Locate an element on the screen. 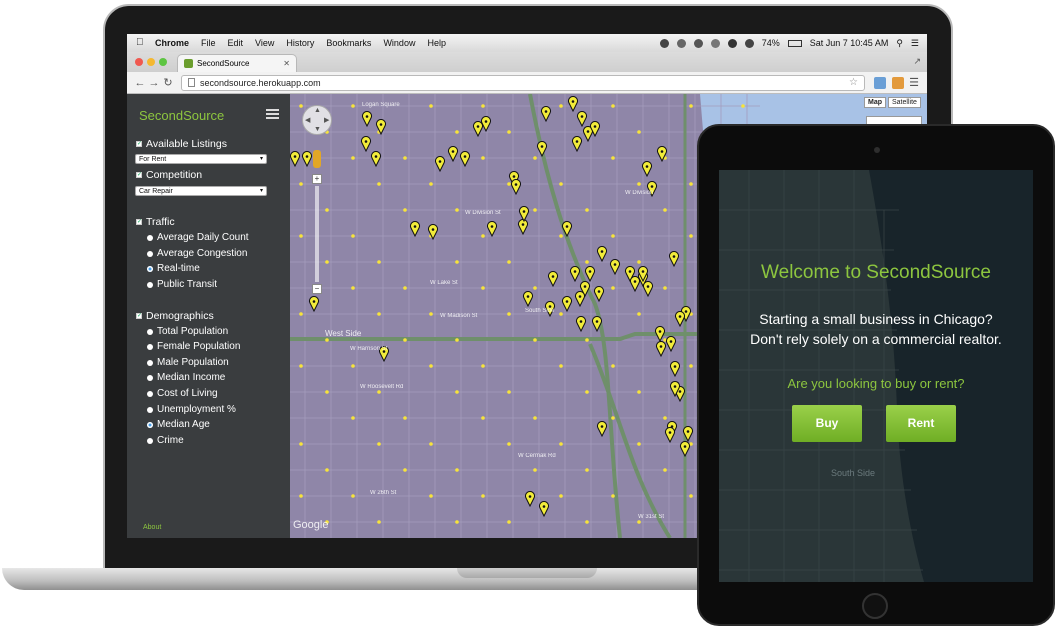 This screenshot has width=1055, height=626. competition-toggle: ✓ Competition is located at coordinates (169, 175).